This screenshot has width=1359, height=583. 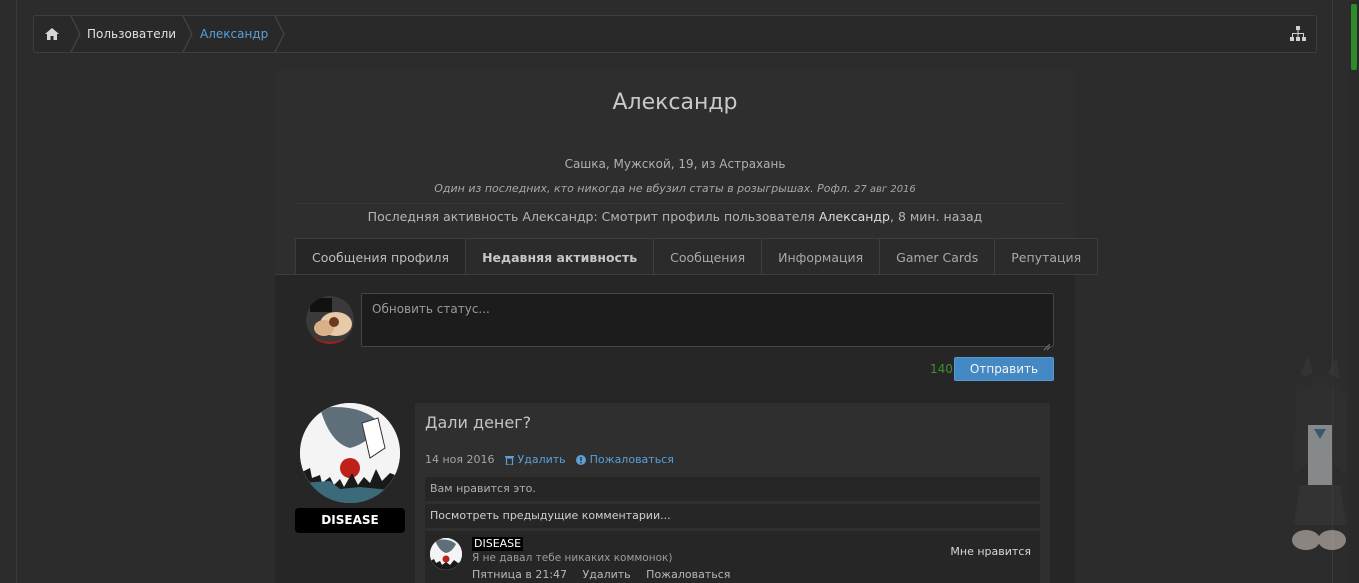 What do you see at coordinates (1354, 37) in the screenshot?
I see `scrollbar-thumb` at bounding box center [1354, 37].